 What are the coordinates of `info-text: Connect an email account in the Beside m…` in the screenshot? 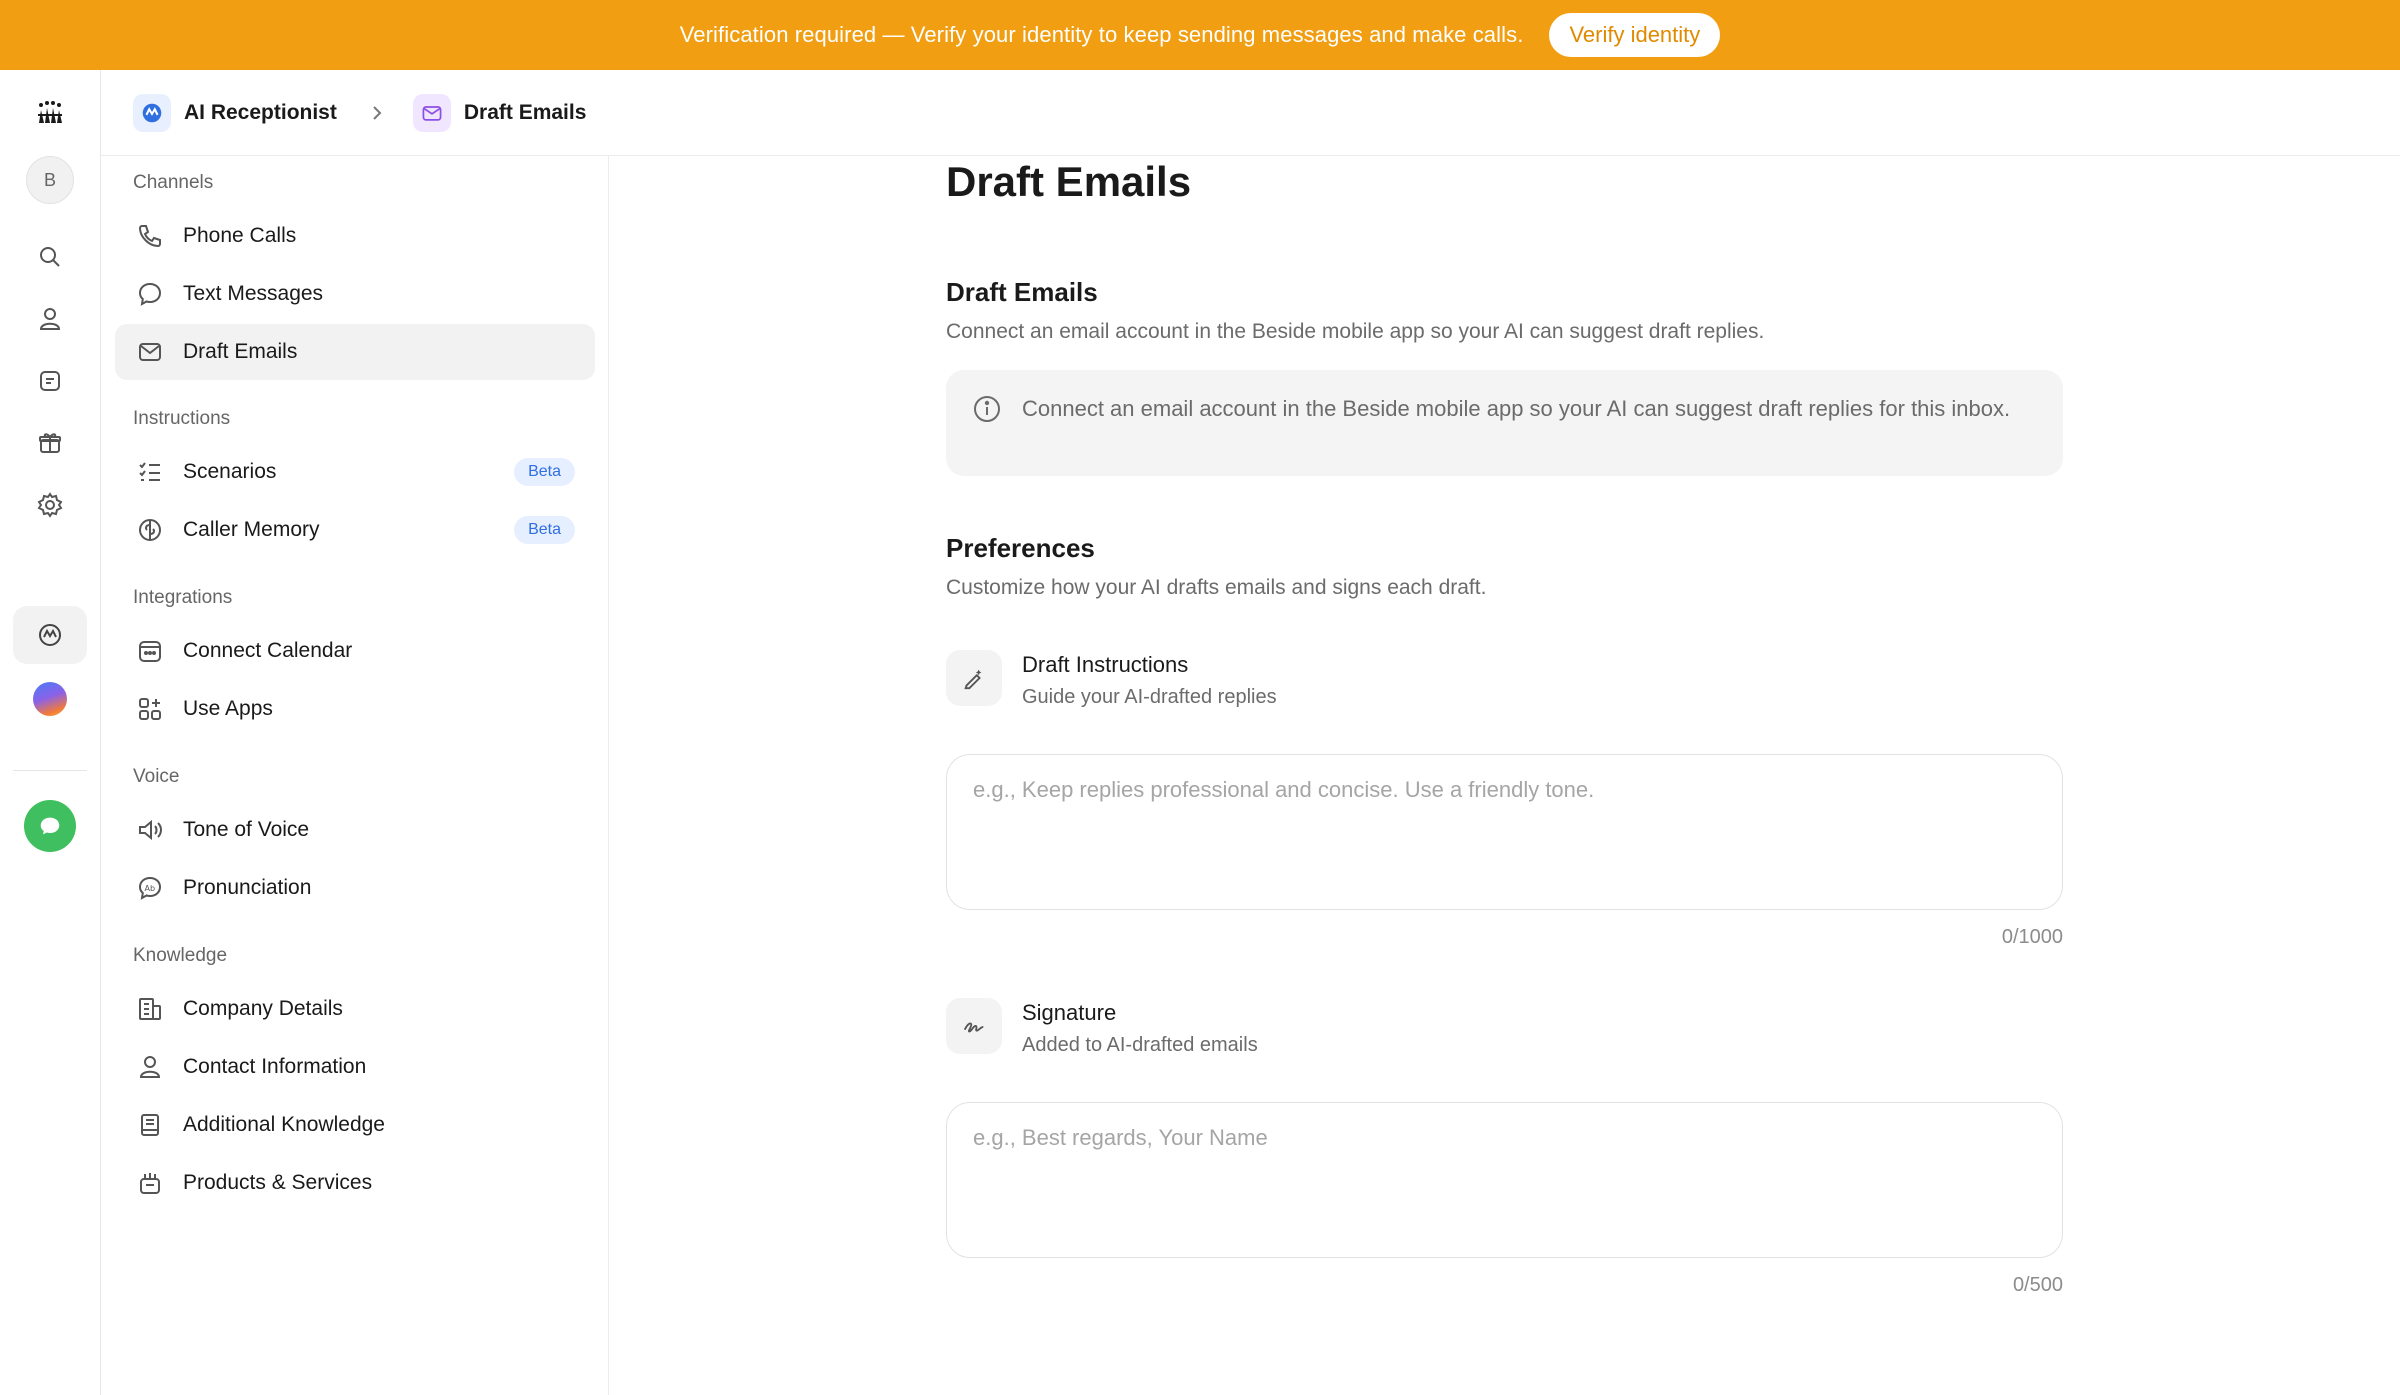 It's located at (1516, 408).